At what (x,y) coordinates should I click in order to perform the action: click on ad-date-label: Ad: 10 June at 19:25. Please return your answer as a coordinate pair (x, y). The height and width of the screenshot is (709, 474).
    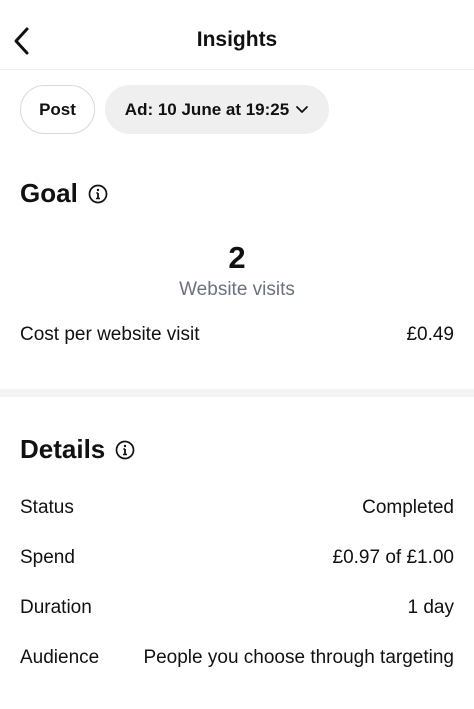
    Looking at the image, I should click on (207, 109).